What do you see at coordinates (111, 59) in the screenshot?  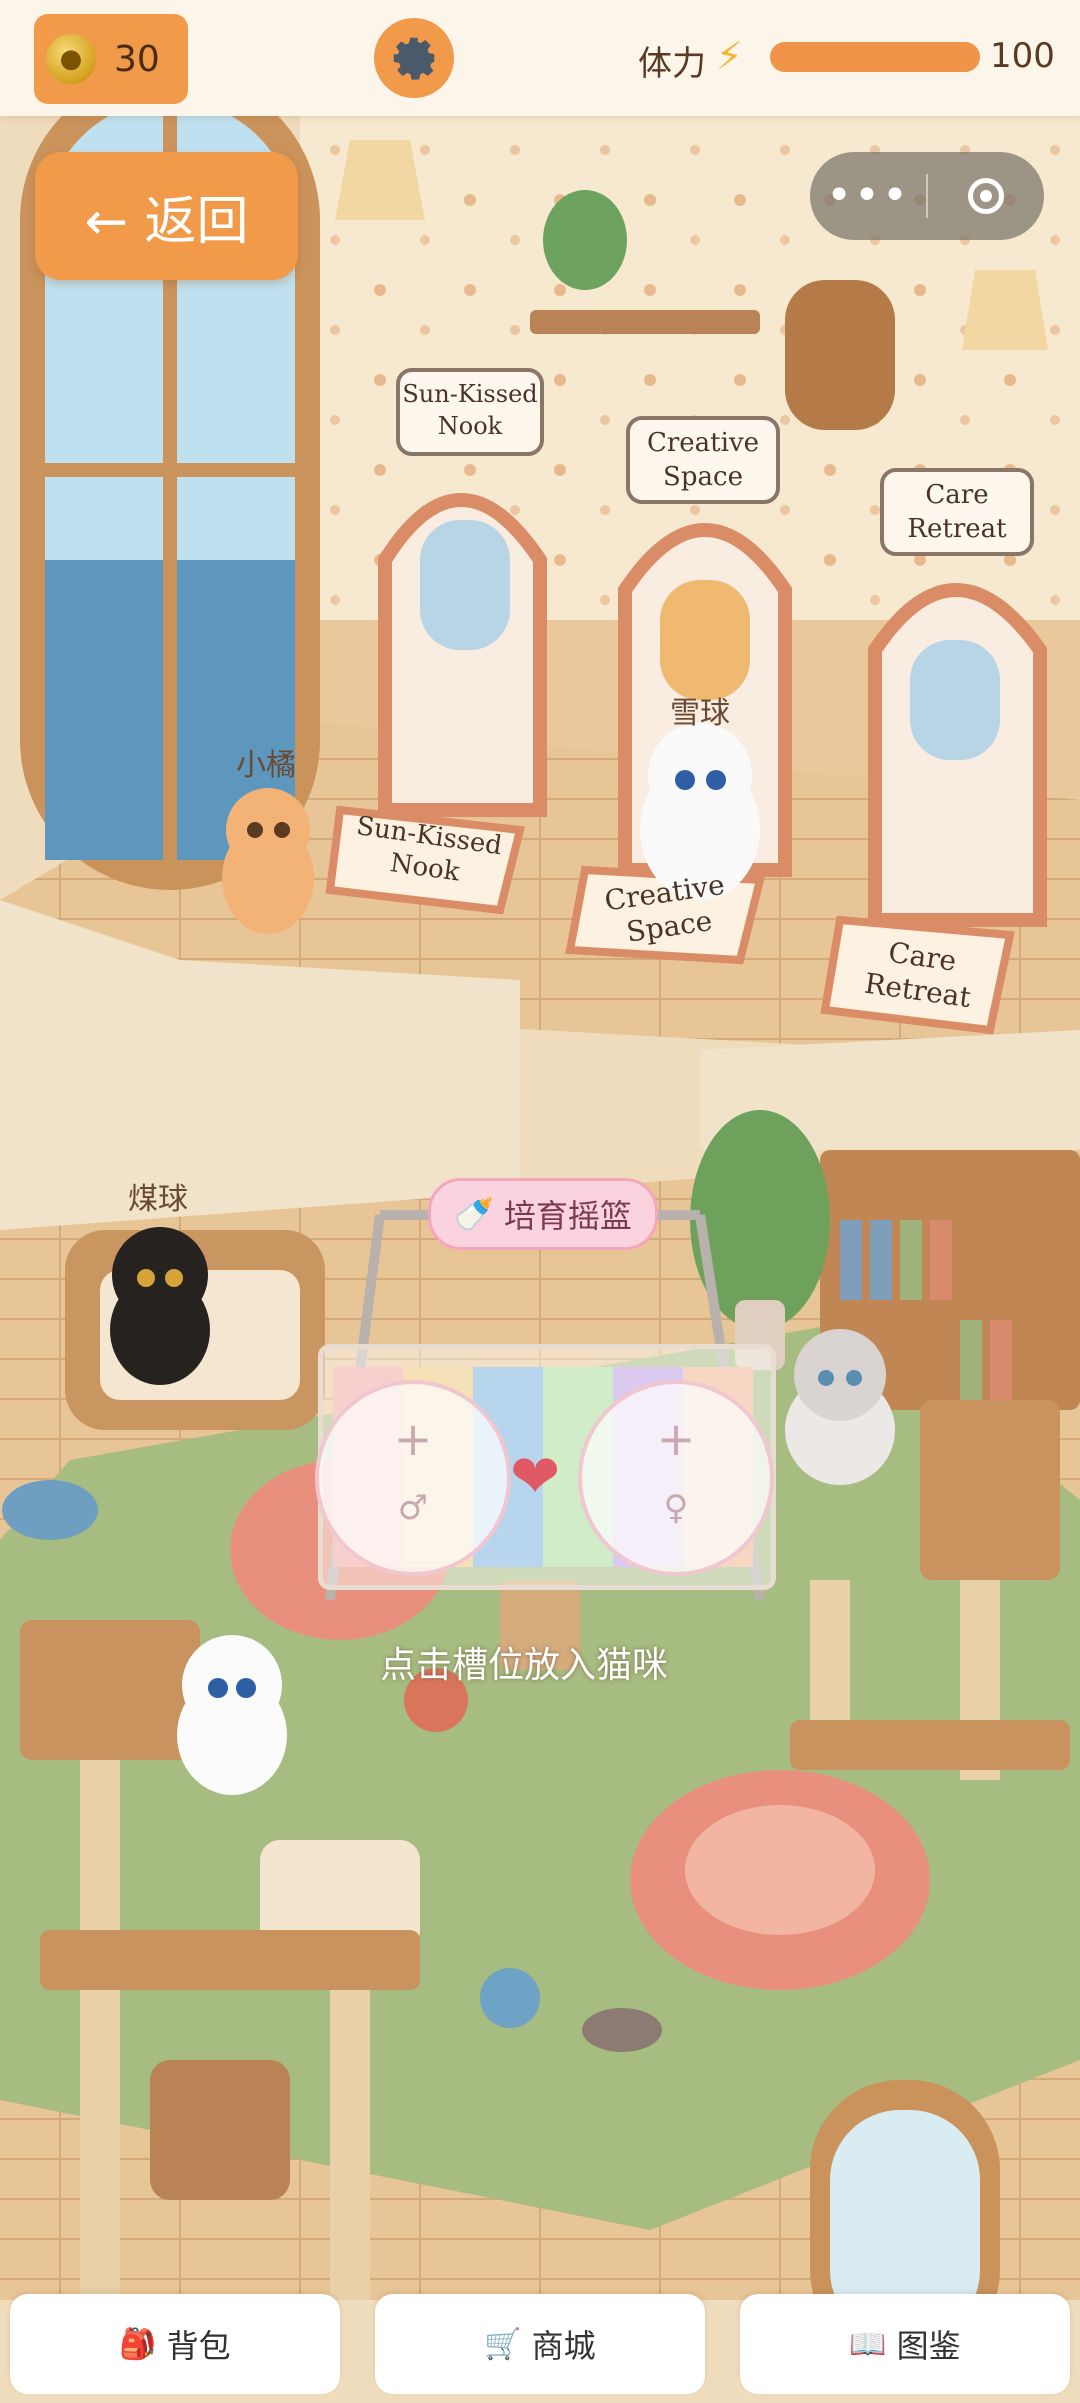 I see `coin-counter: ● 30` at bounding box center [111, 59].